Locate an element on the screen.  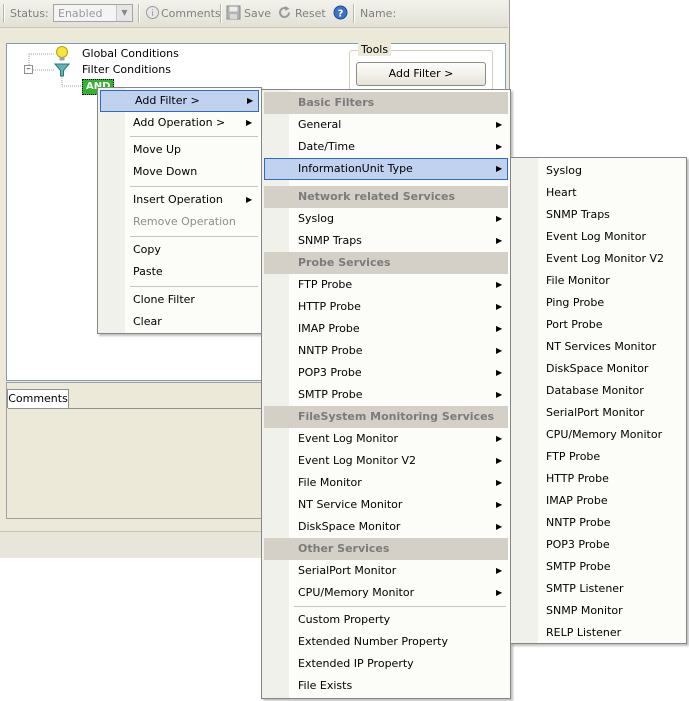
menu-item-infounit-pop3-probe: POP3 Probe is located at coordinates (598, 545).